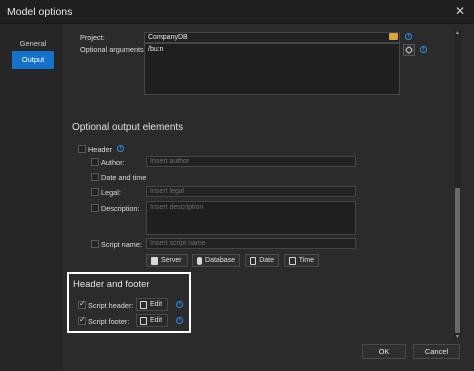 This screenshot has width=474, height=371. Describe the element at coordinates (40, 12) in the screenshot. I see `window-title: Model options` at that location.